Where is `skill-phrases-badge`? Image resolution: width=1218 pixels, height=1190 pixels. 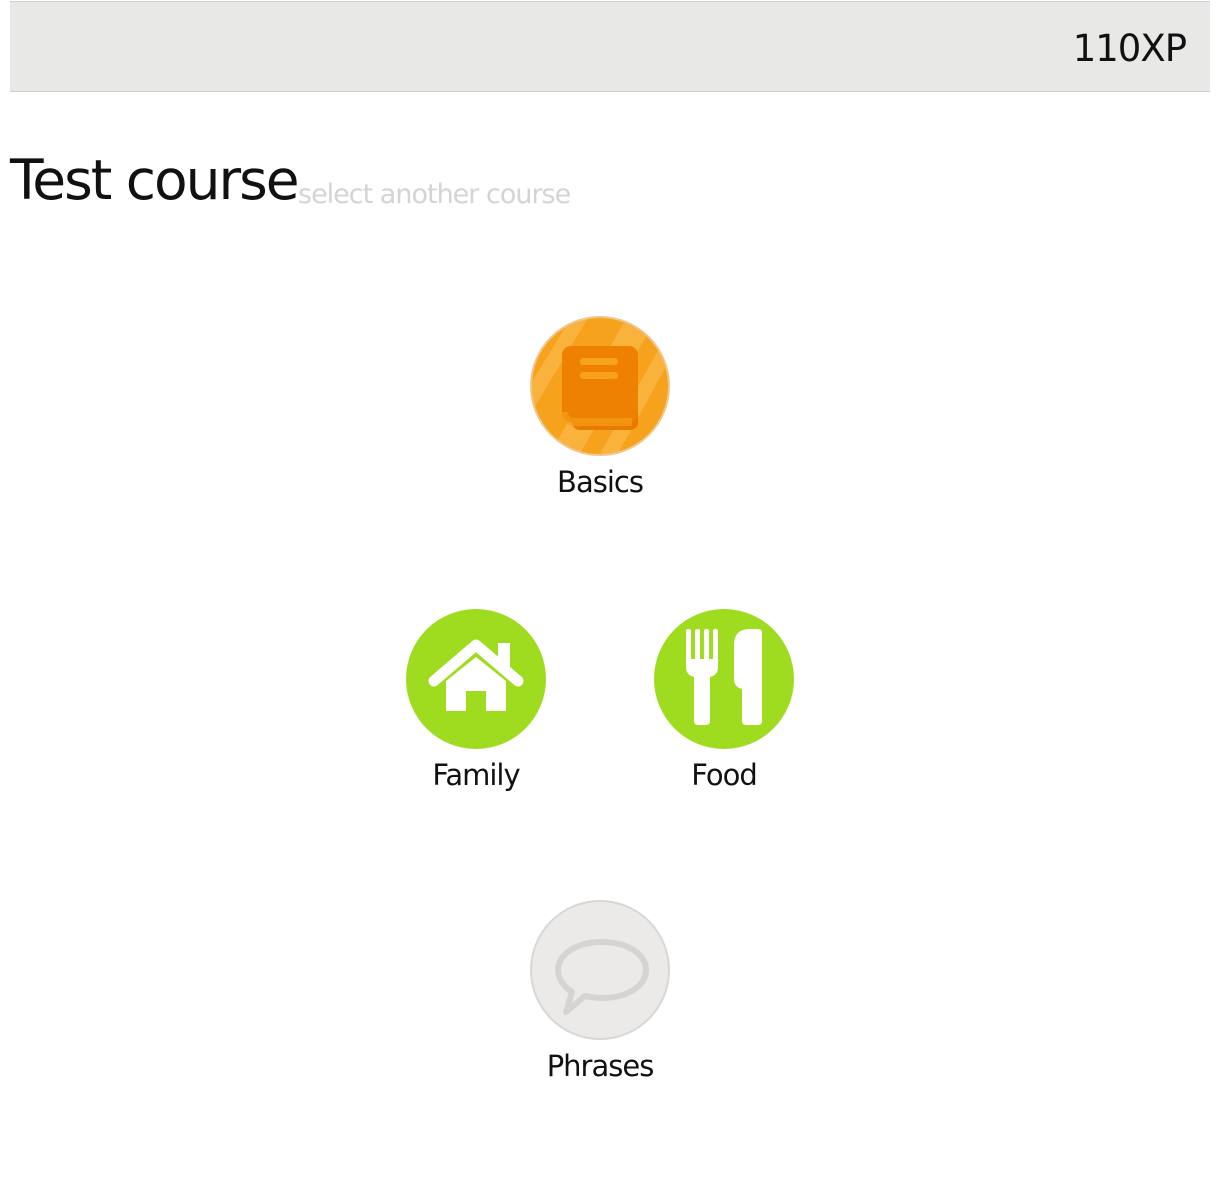
skill-phrases-badge is located at coordinates (600, 970).